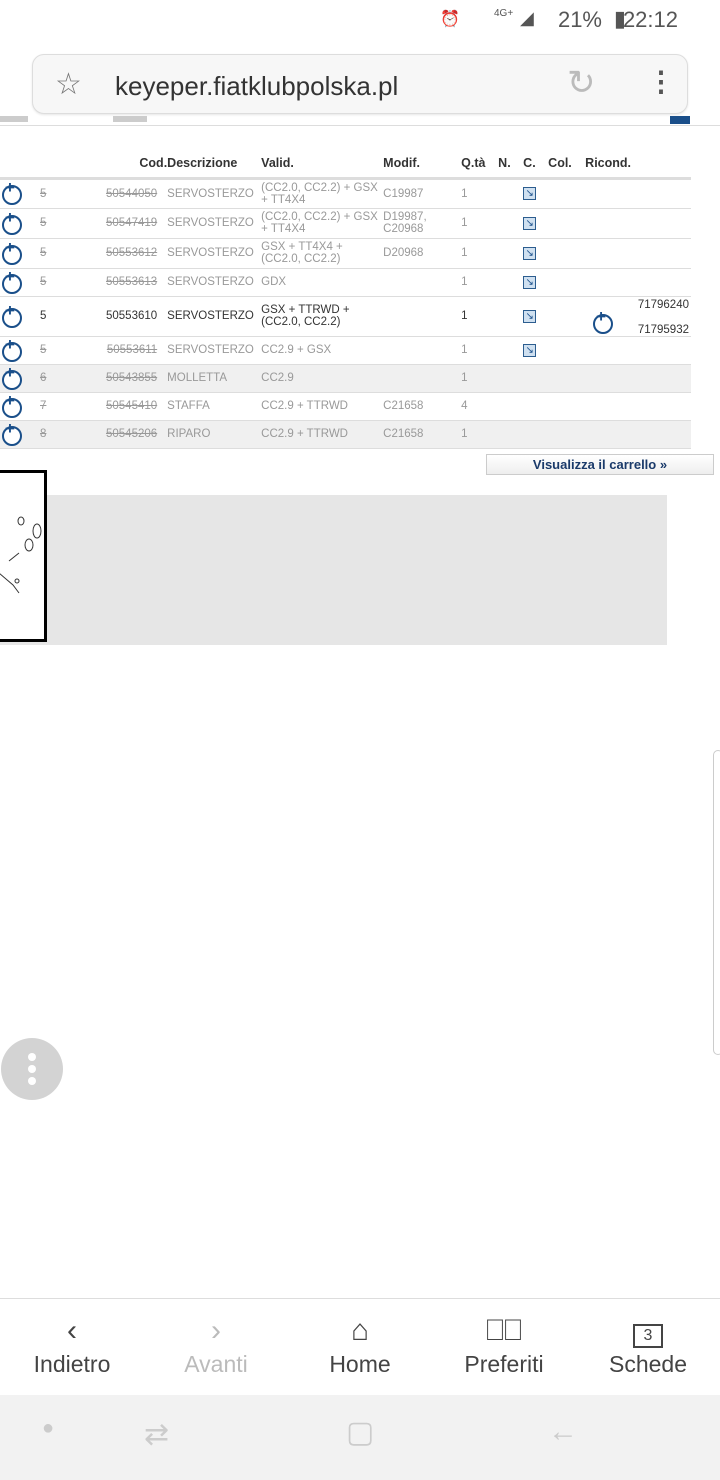 The image size is (720, 1480). What do you see at coordinates (602, 322) in the screenshot?
I see `add-recond-to-cart-icon` at bounding box center [602, 322].